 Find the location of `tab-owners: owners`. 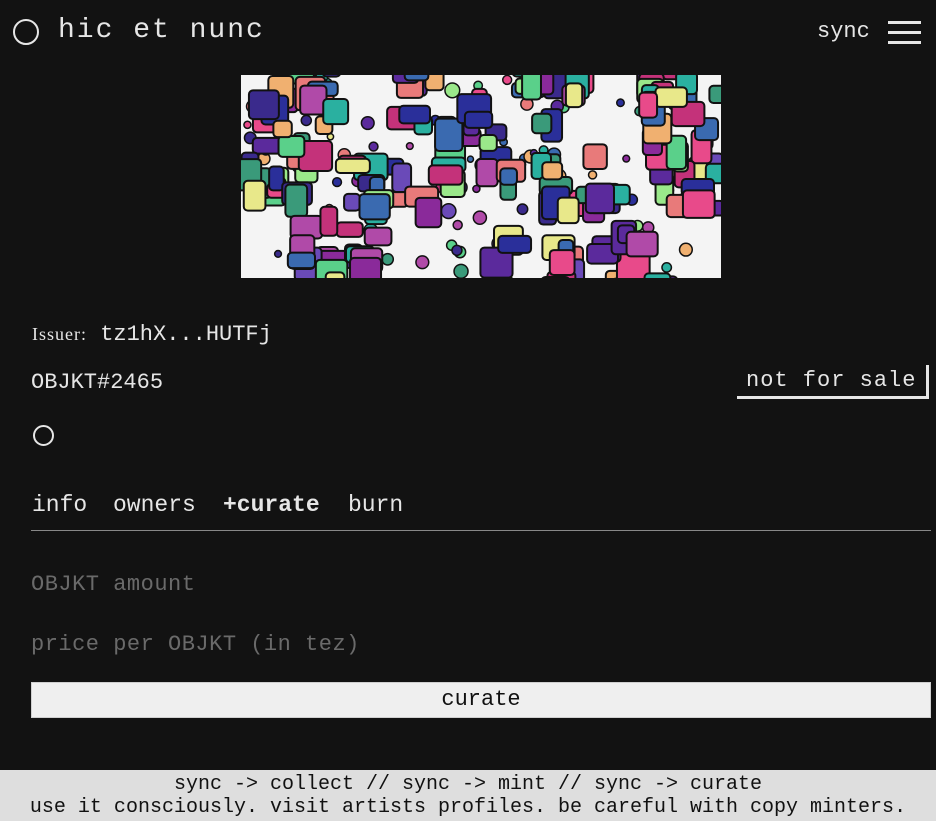

tab-owners: owners is located at coordinates (154, 505).